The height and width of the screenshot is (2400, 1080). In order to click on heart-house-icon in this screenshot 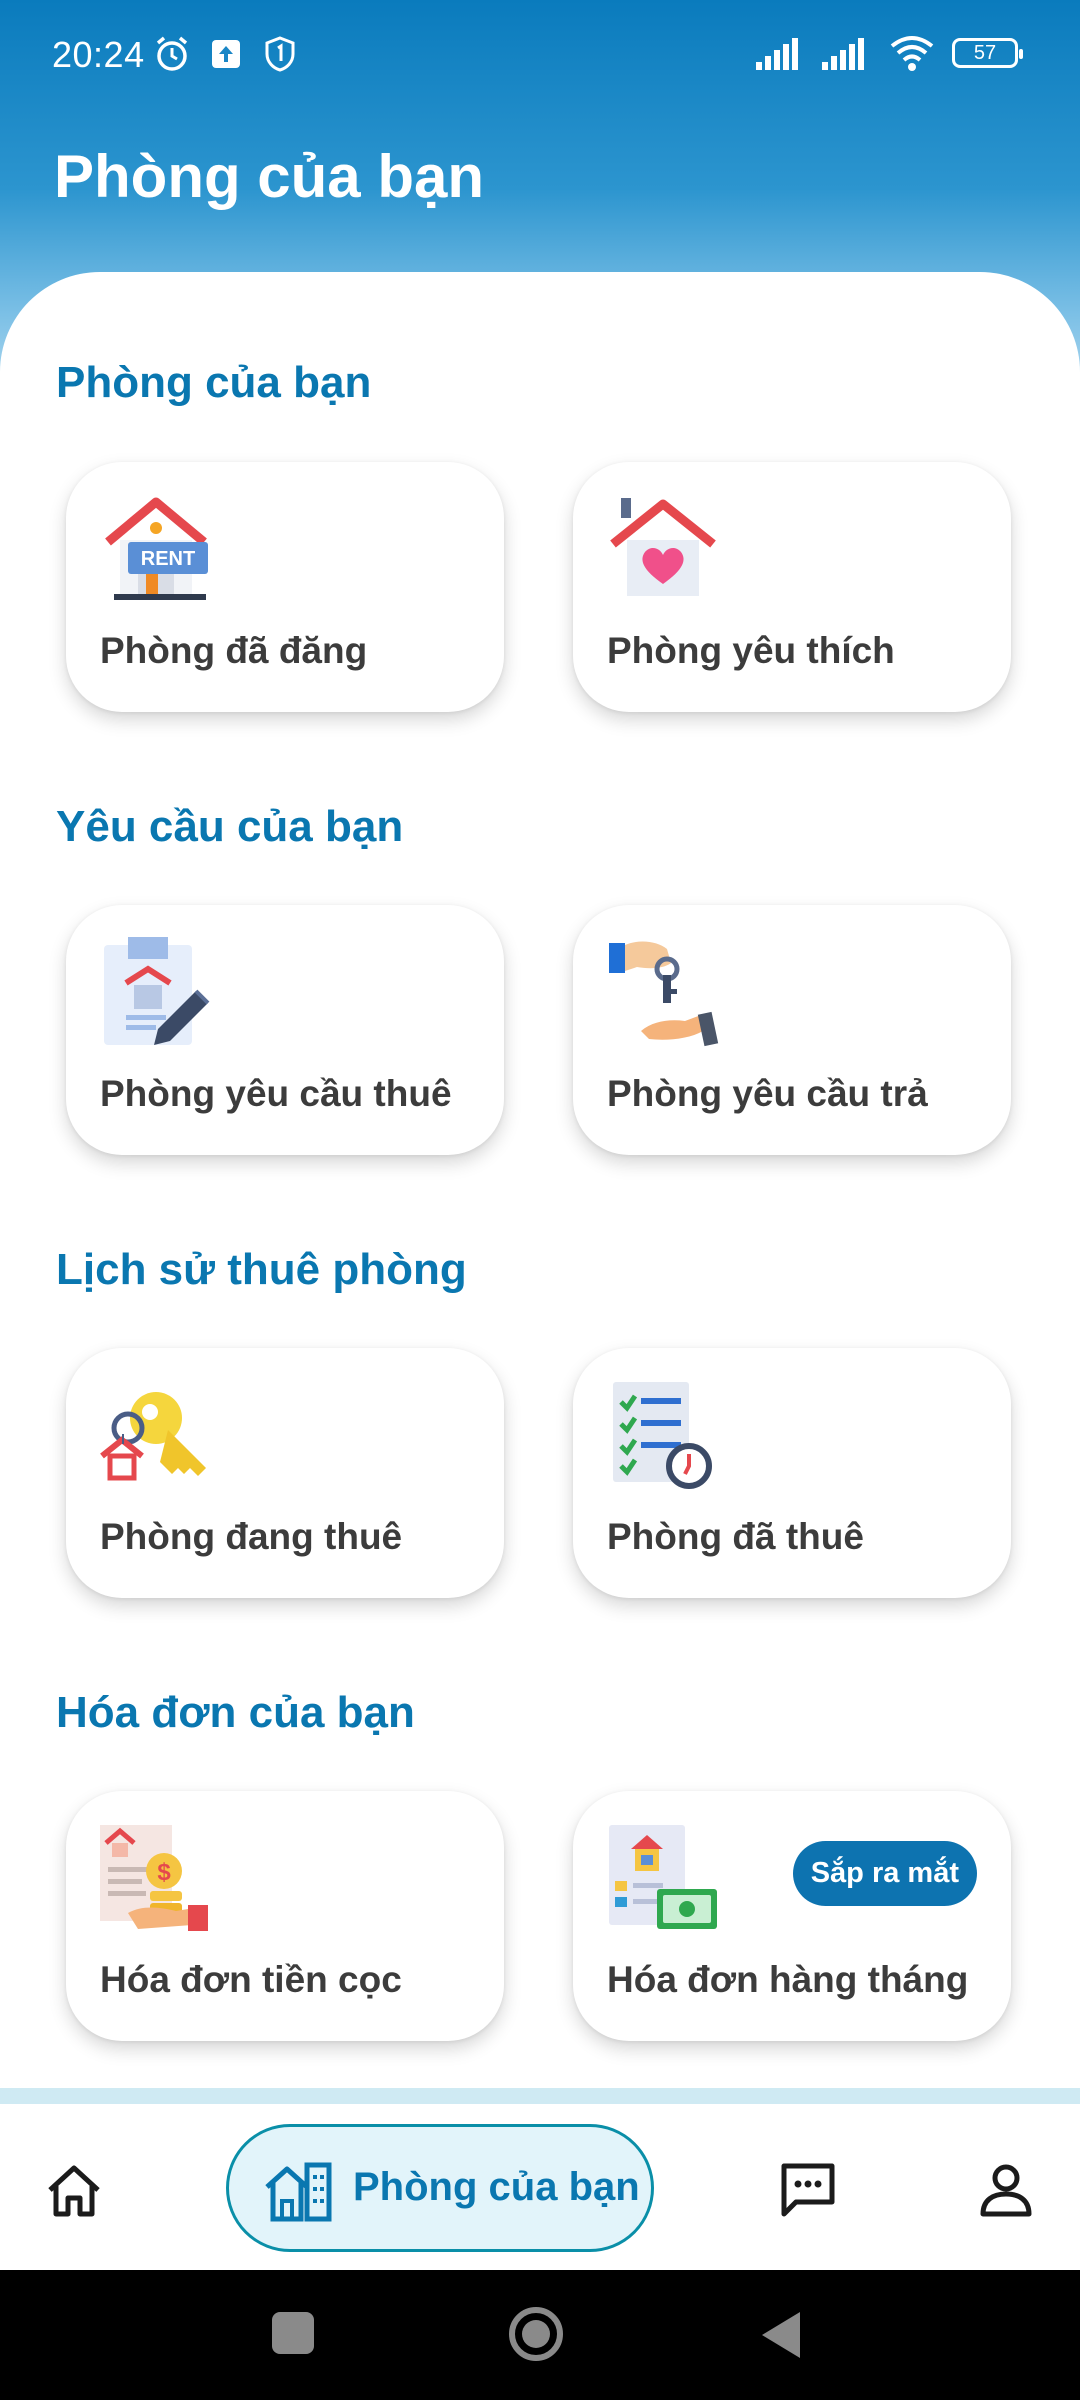, I will do `click(663, 547)`.